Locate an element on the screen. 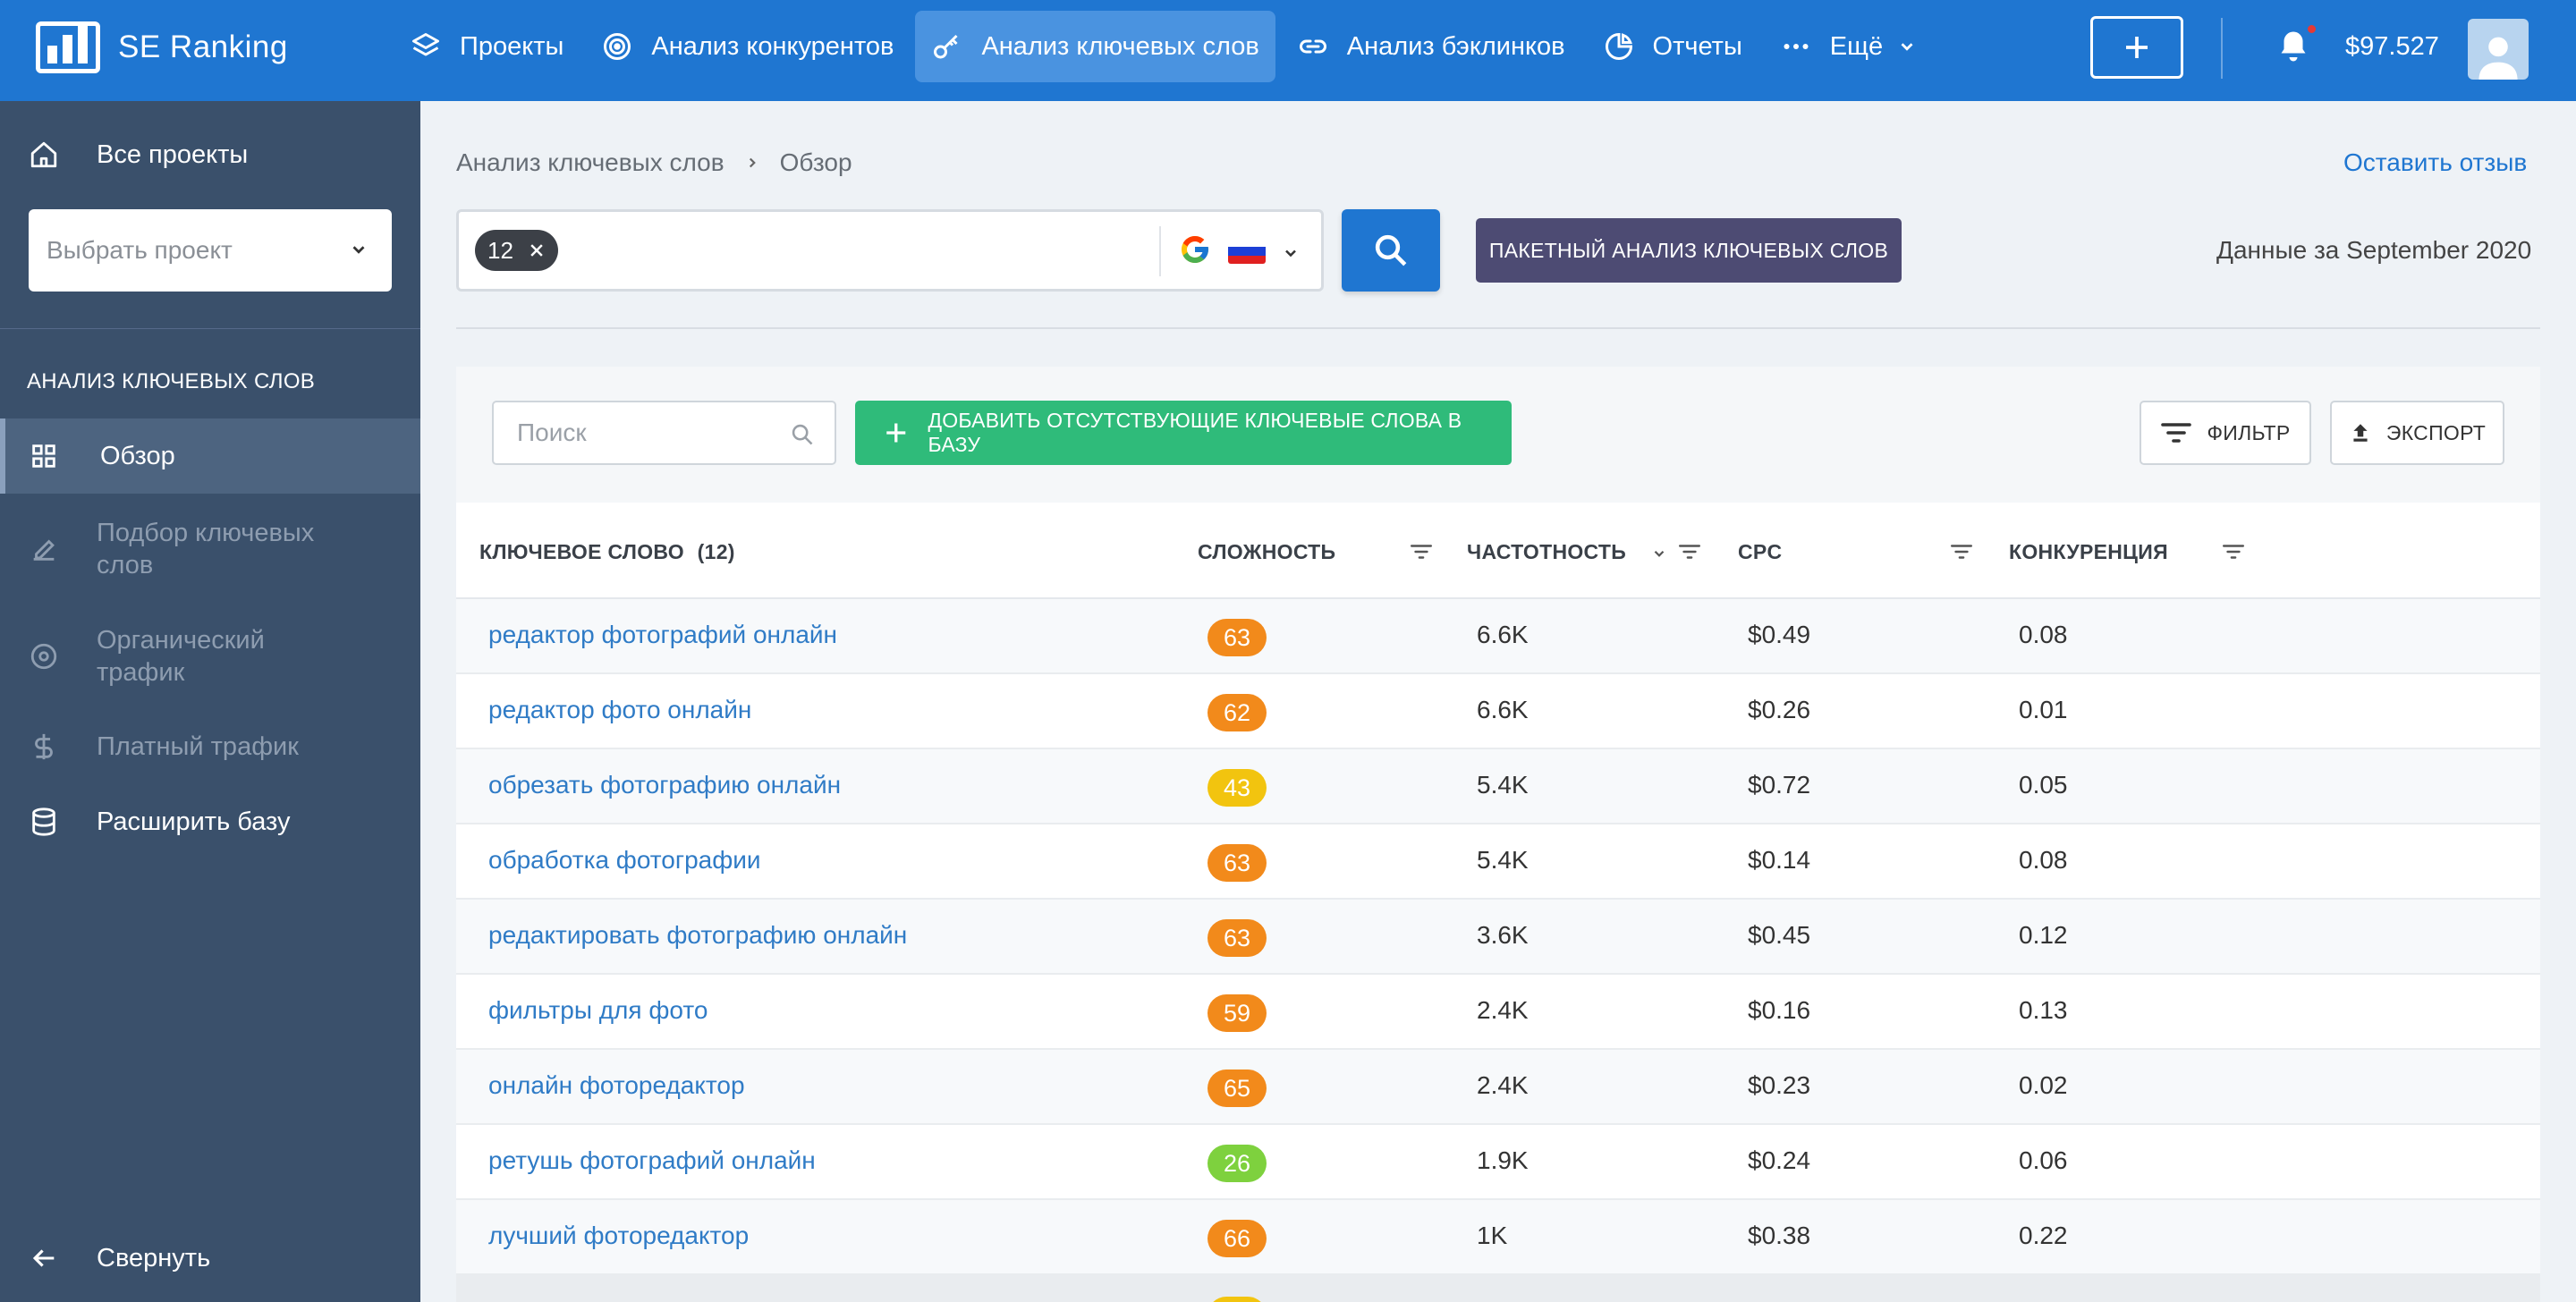 The image size is (2576, 1302). table-row: редактор фото онлайн 62 6.6K $0.26 0.01 is located at coordinates (1498, 711).